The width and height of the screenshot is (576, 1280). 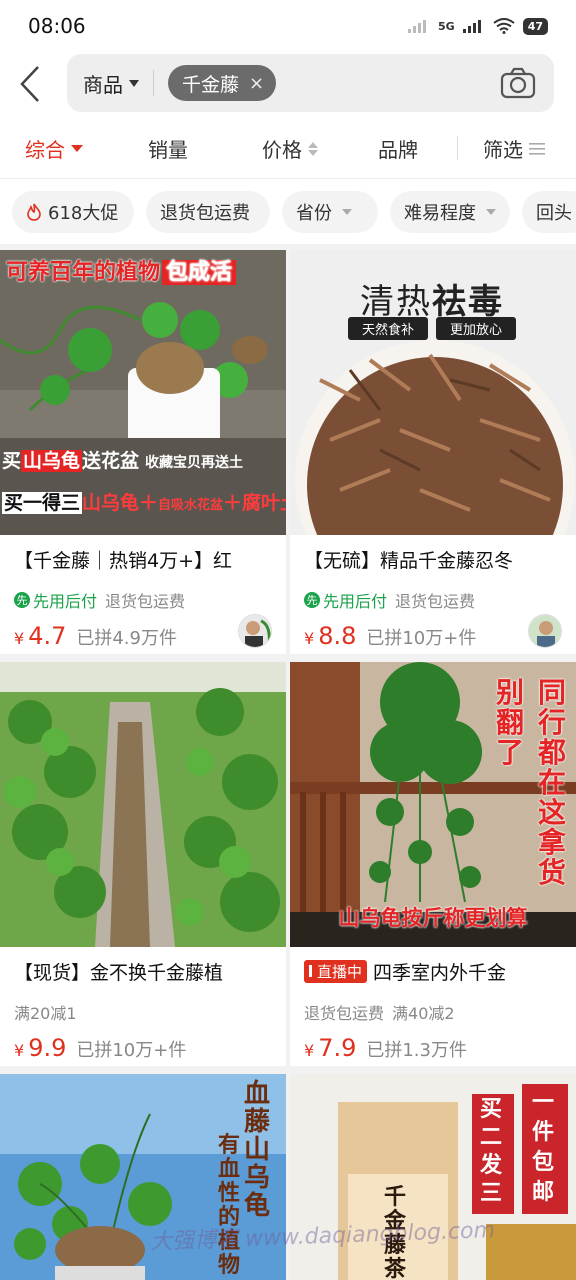 What do you see at coordinates (504, 26) in the screenshot?
I see `wifi-icon` at bounding box center [504, 26].